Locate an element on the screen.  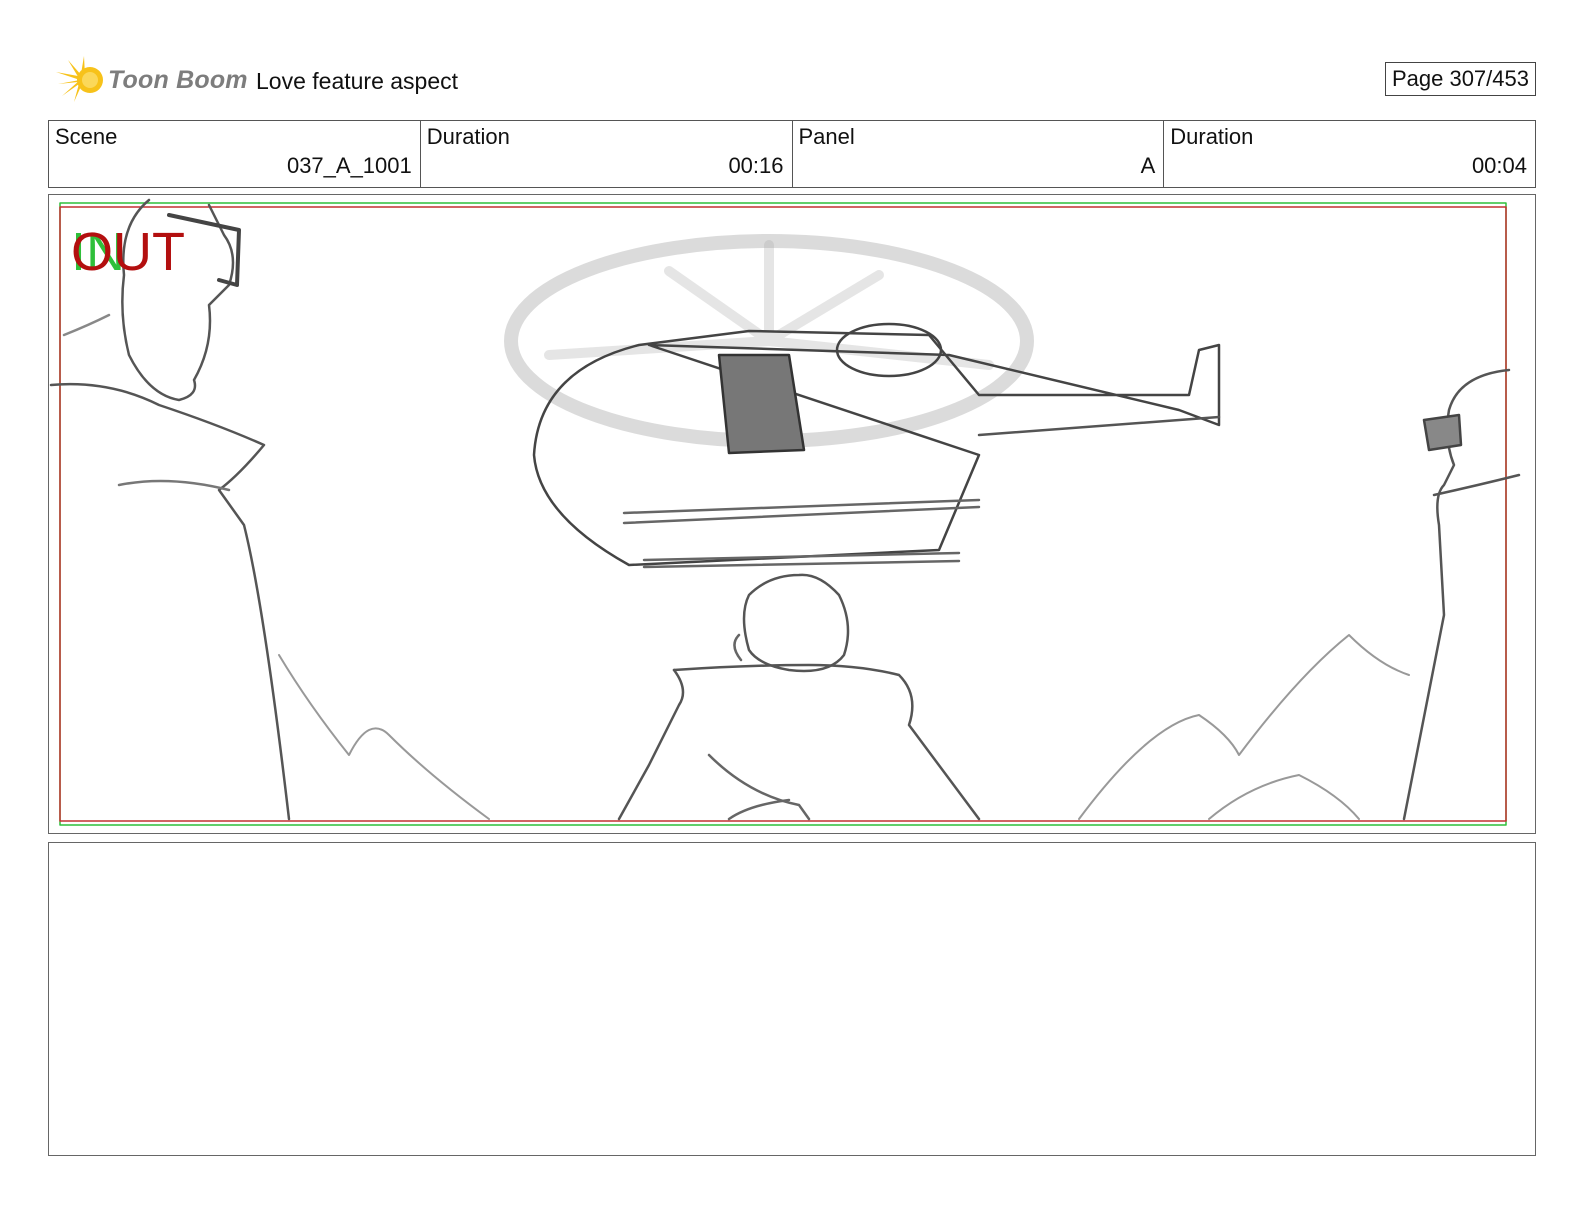
helicopter-sketch is located at coordinates (876, 445).